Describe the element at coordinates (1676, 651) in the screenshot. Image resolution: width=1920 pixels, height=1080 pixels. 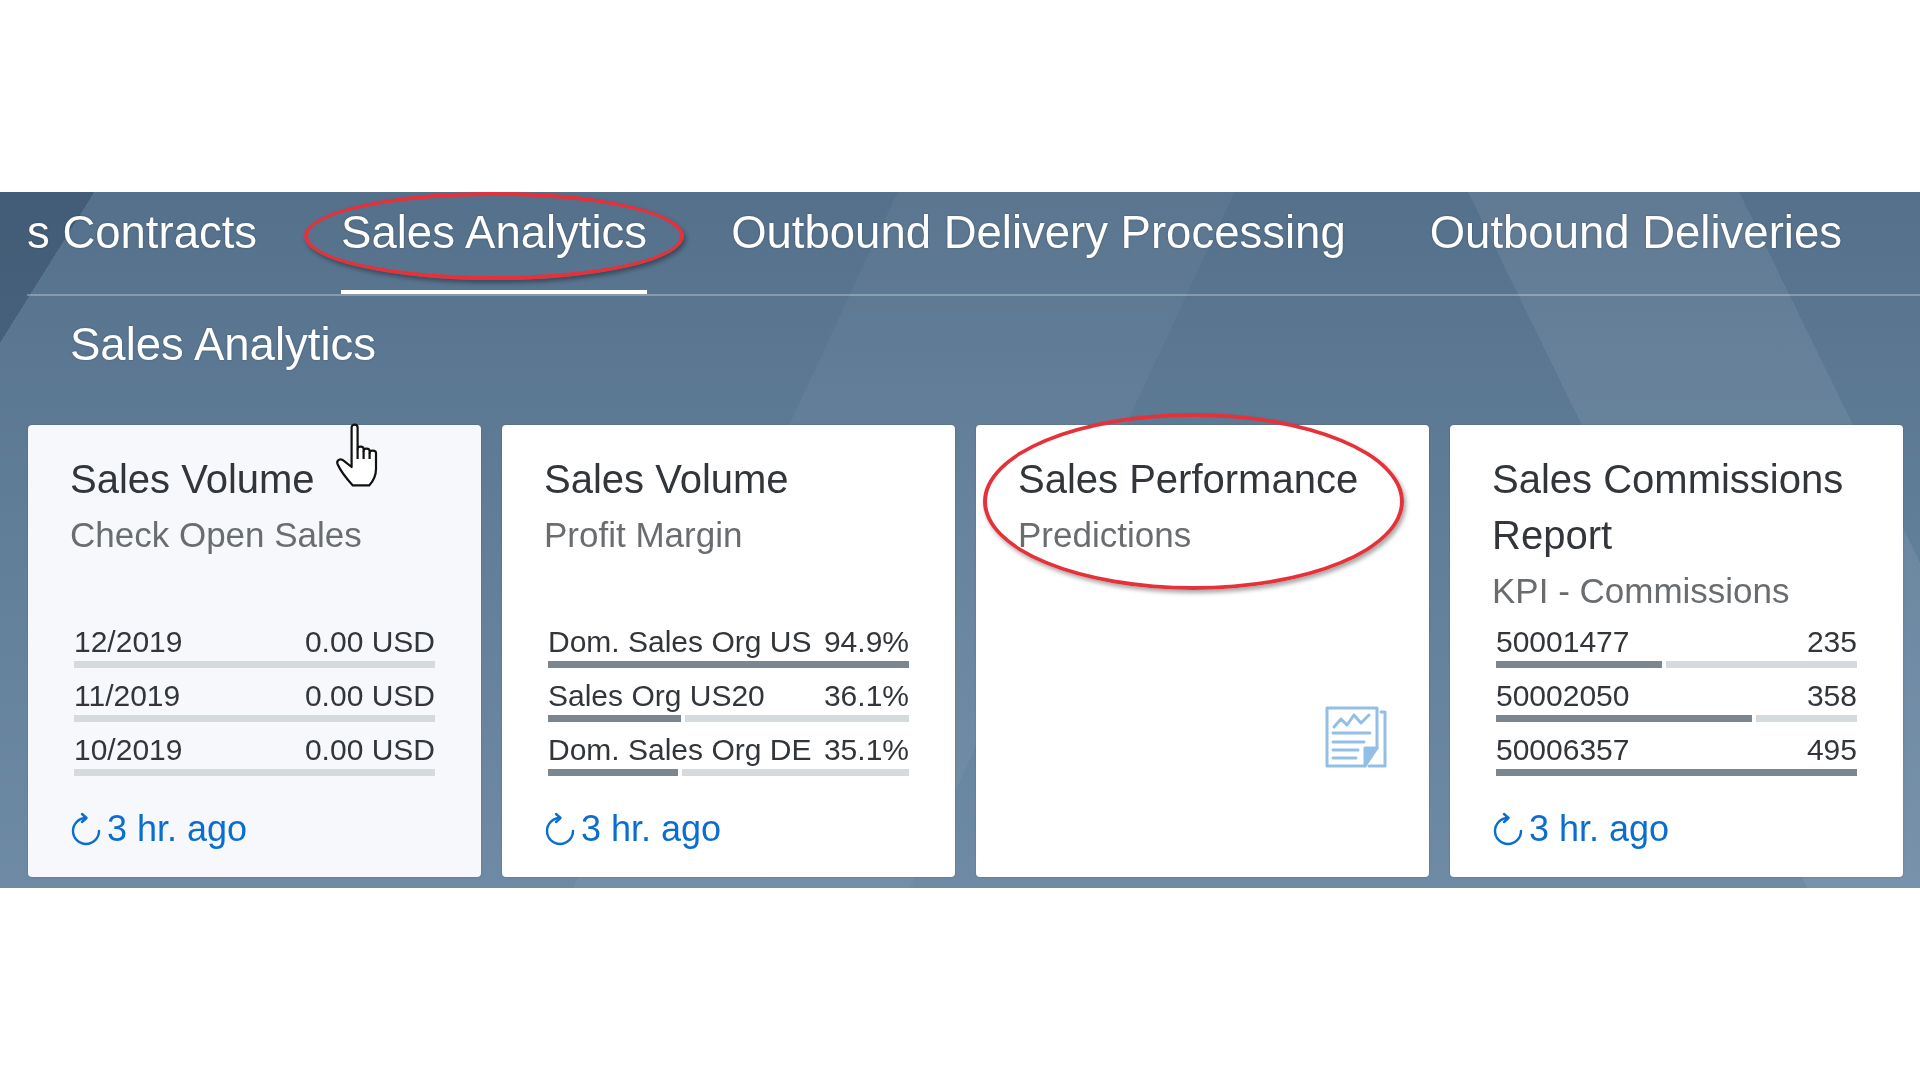
I see `app-tile: Sales Commissions Report KPI - Commissions 50001477 235 50002050 358 50006357 495 3 hr. ago` at that location.